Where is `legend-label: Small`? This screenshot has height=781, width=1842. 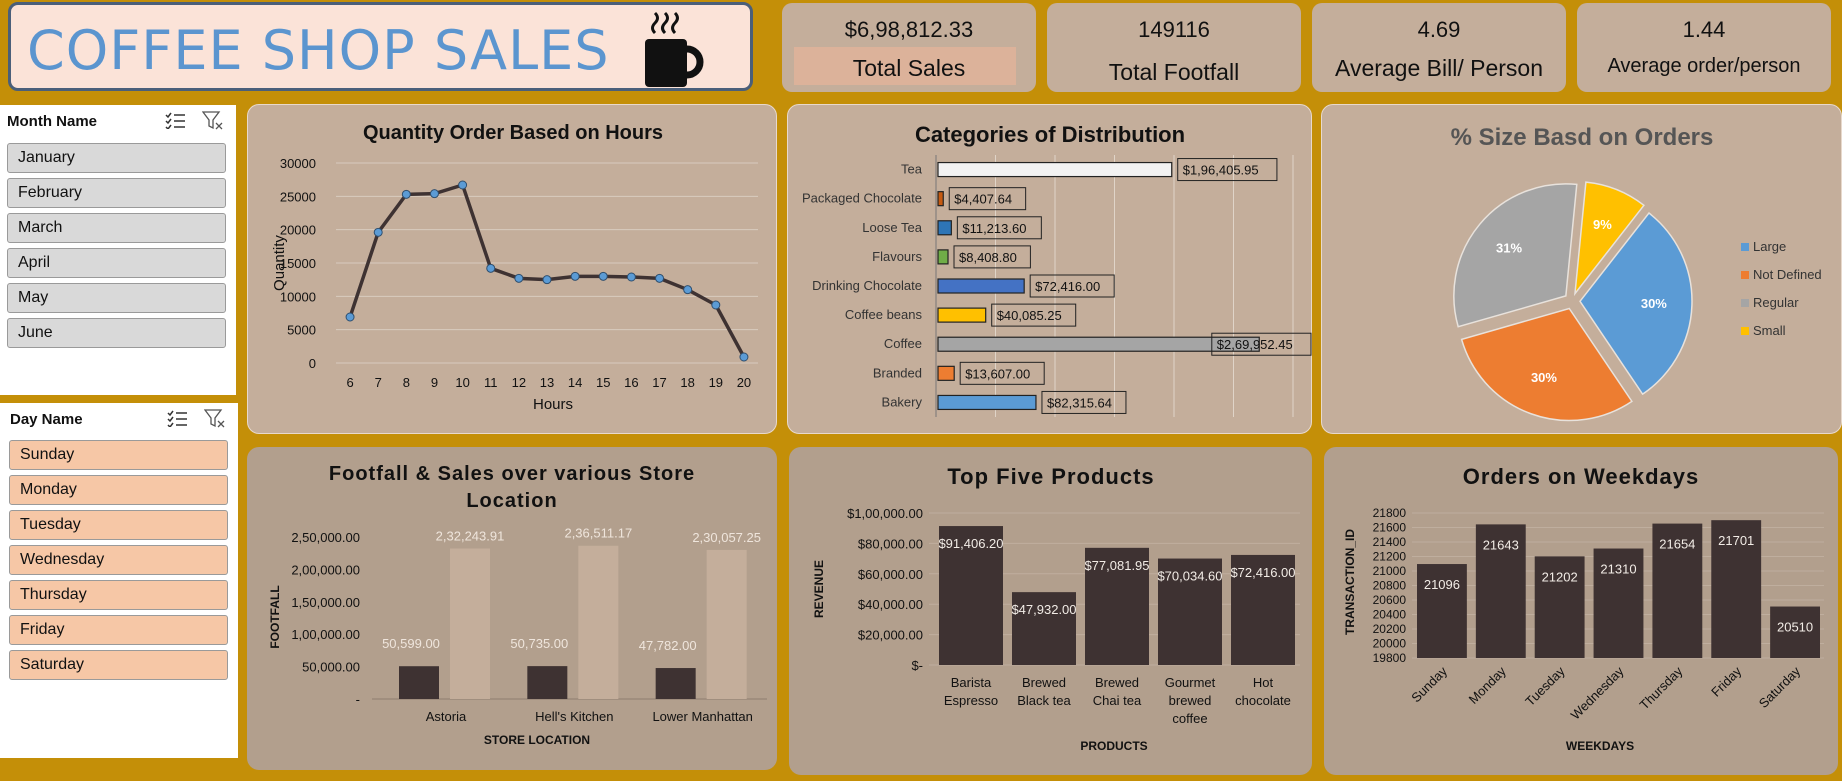
legend-label: Small is located at coordinates (1769, 330).